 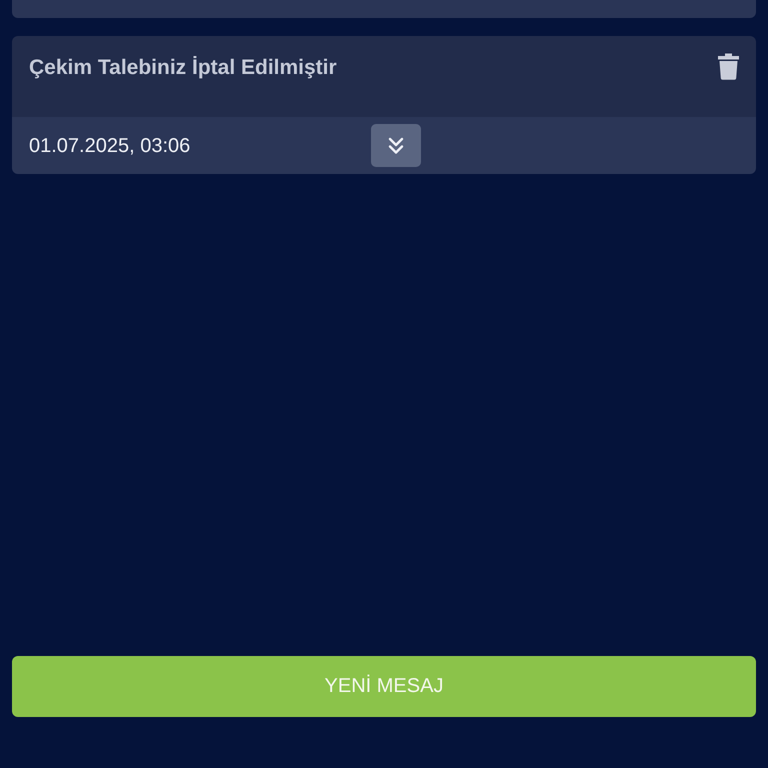 I want to click on expand-button, so click(x=396, y=145).